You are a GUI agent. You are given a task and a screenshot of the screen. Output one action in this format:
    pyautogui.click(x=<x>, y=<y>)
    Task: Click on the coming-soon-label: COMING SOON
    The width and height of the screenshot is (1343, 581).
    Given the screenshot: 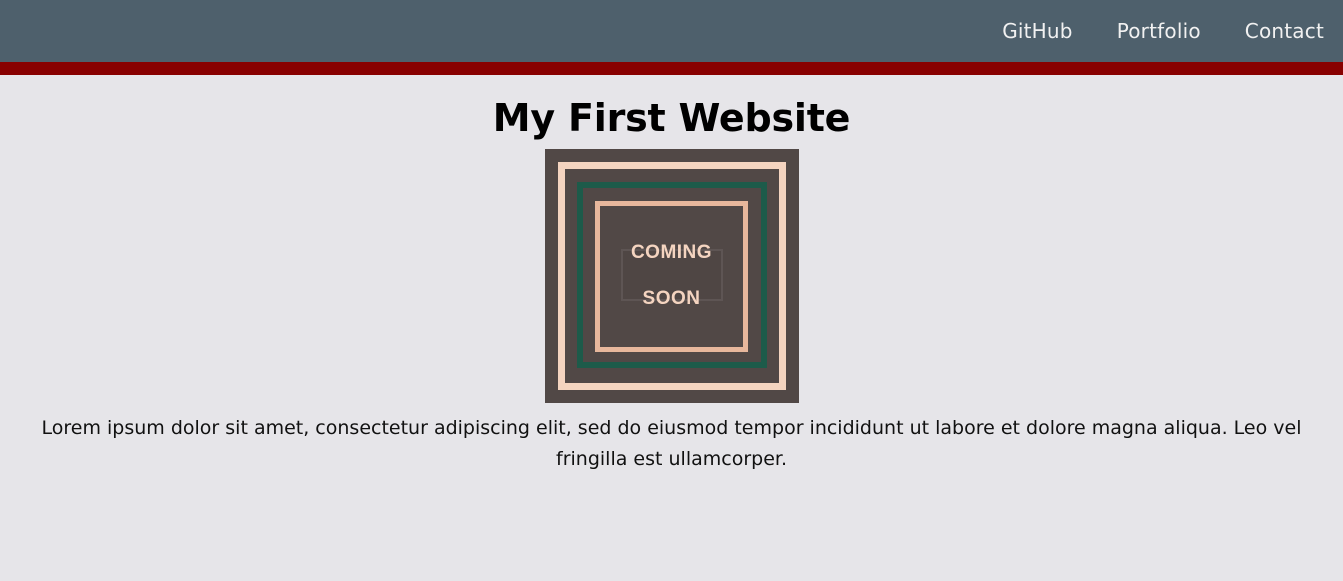 What is the action you would take?
    pyautogui.click(x=671, y=275)
    